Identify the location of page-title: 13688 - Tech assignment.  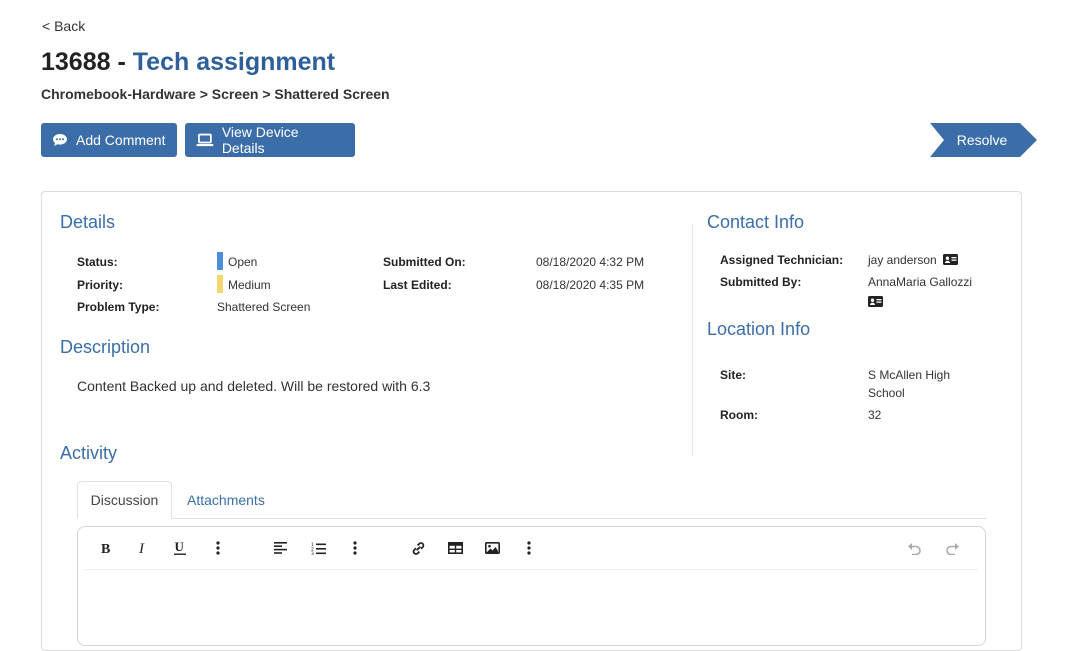
(188, 62).